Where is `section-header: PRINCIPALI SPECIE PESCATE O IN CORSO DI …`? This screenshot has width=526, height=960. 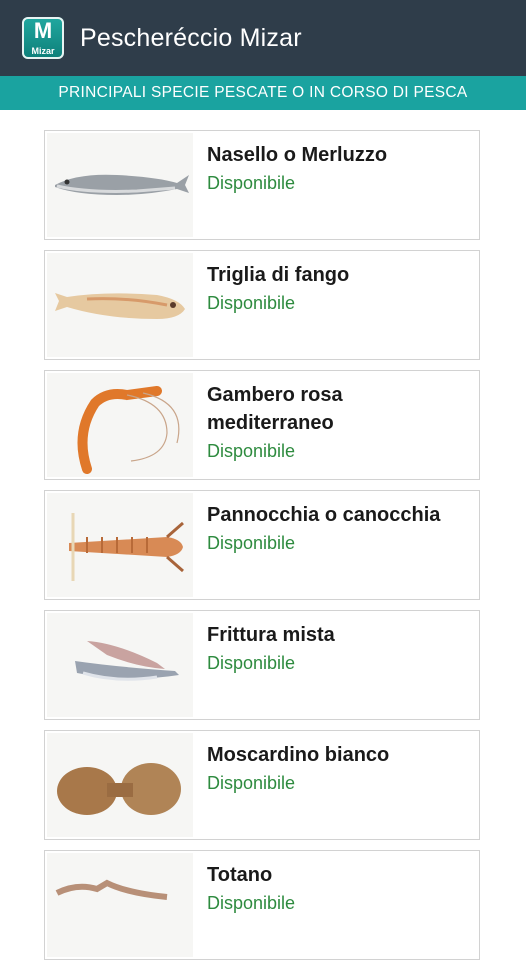 section-header: PRINCIPALI SPECIE PESCATE O IN CORSO DI … is located at coordinates (263, 93).